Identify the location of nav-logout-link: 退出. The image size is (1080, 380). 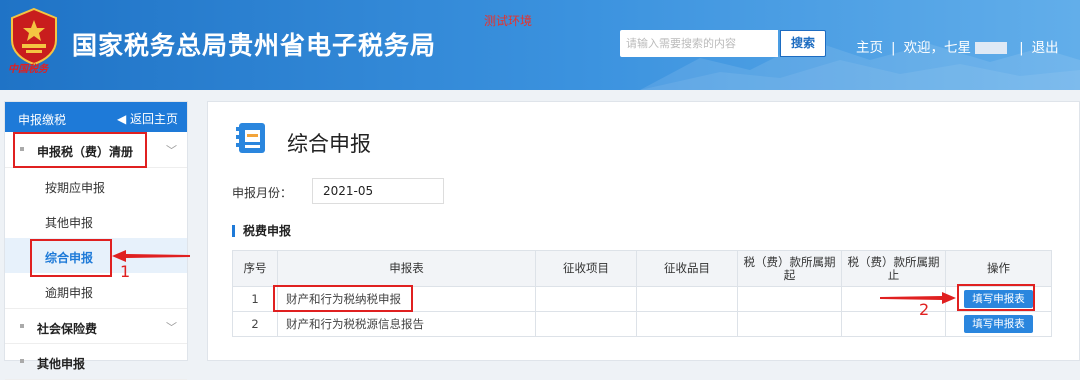
(1045, 46).